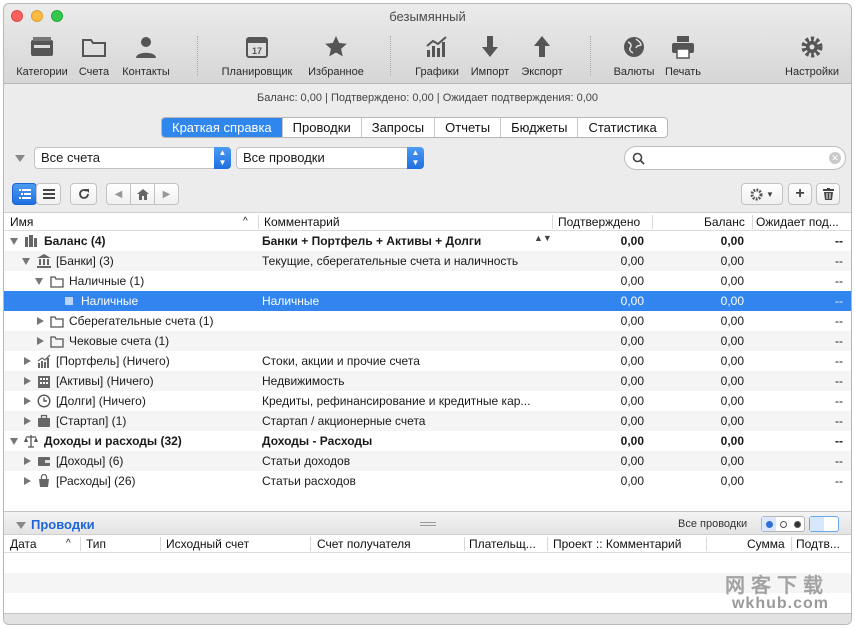 The image size is (855, 628). Describe the element at coordinates (21, 222) in the screenshot. I see `column-name: Имя` at that location.